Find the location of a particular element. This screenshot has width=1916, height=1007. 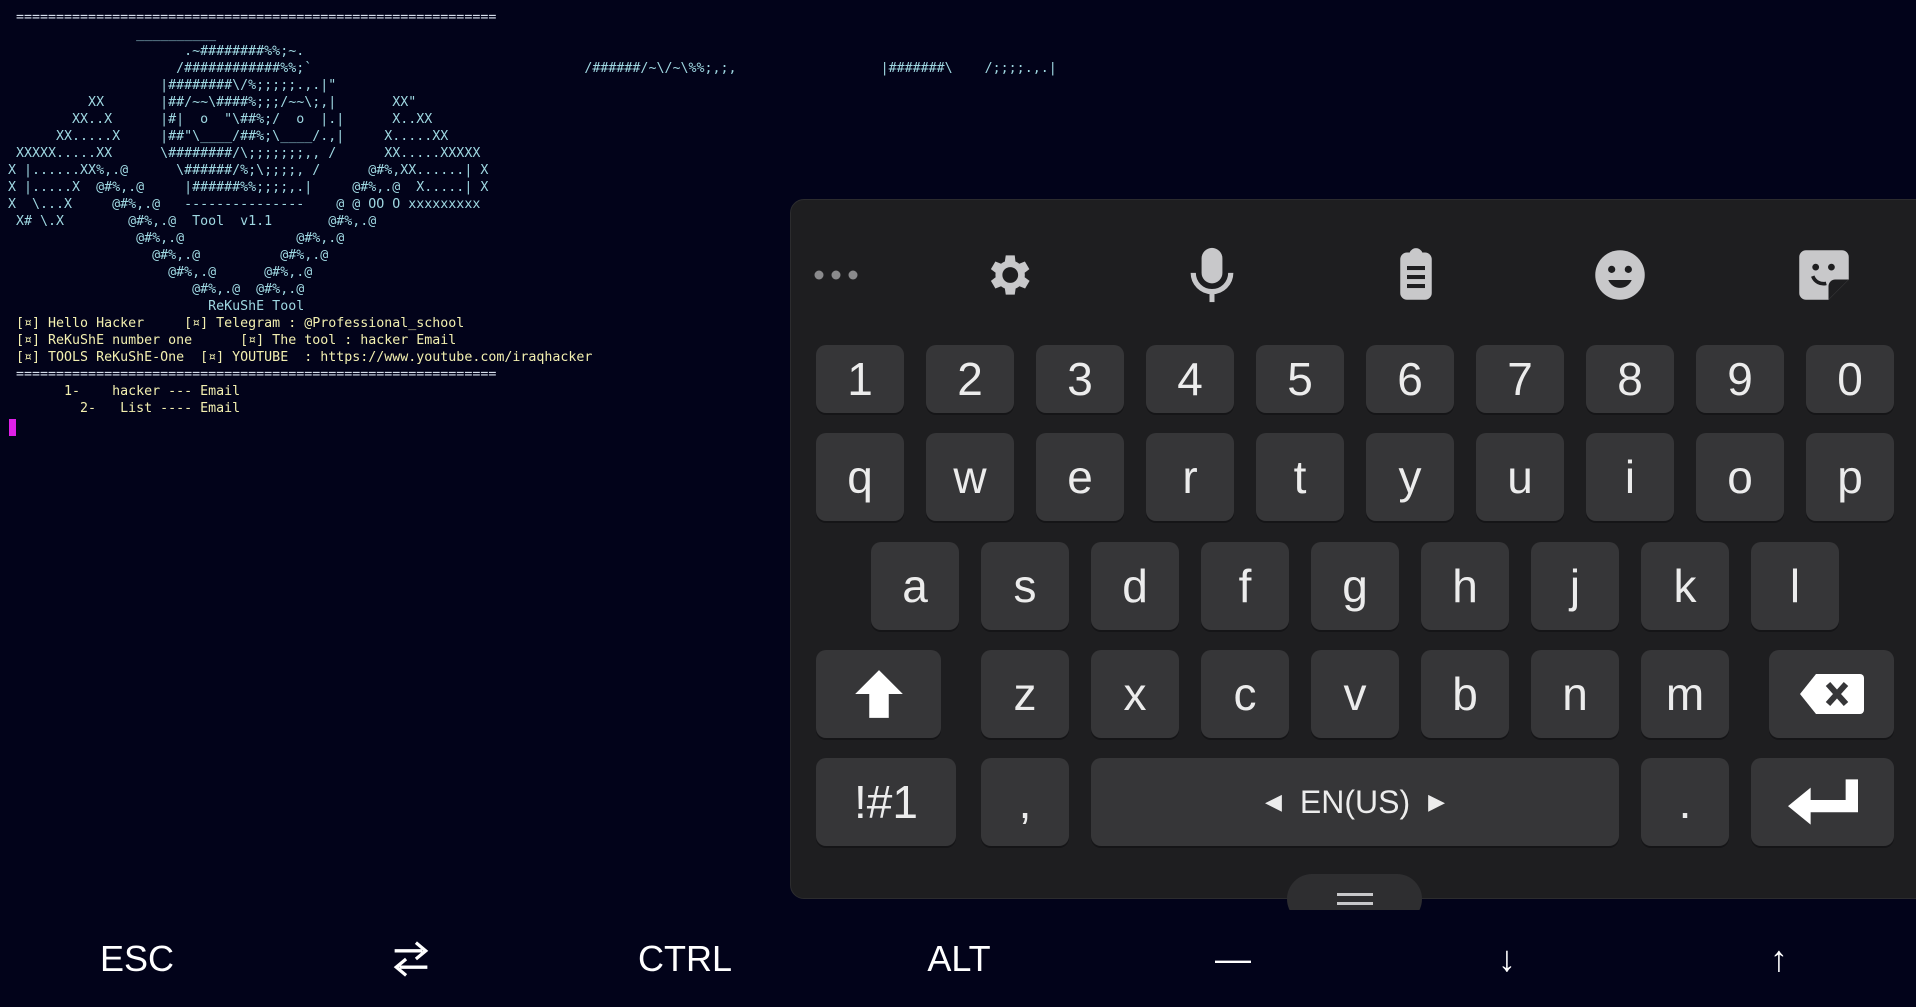

key-7: 7 is located at coordinates (1520, 379).